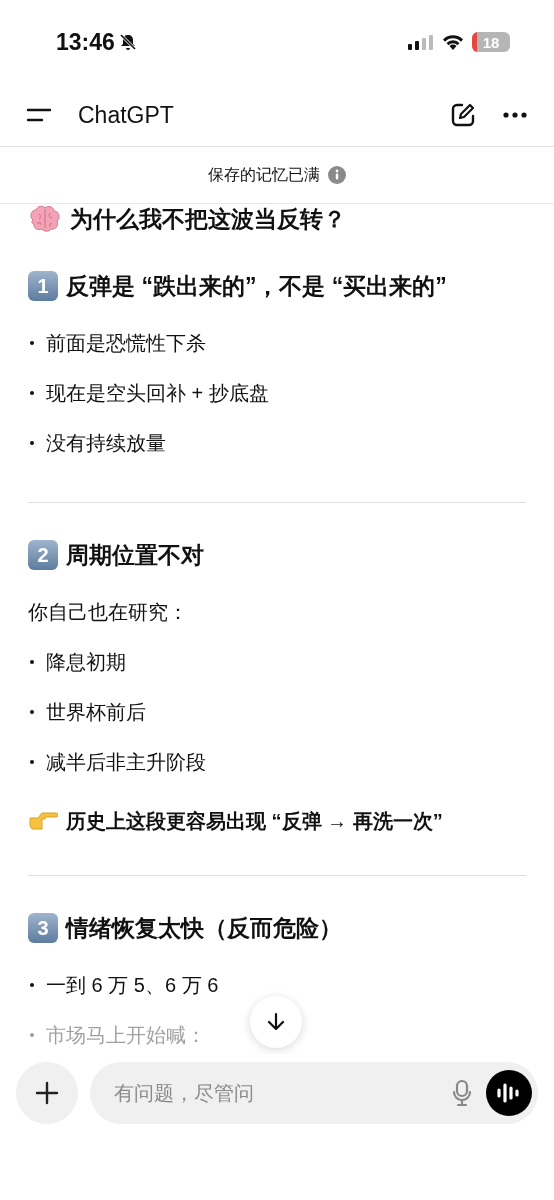 The height and width of the screenshot is (1200, 554). I want to click on message-field: 有问题，尽管问, so click(314, 1093).